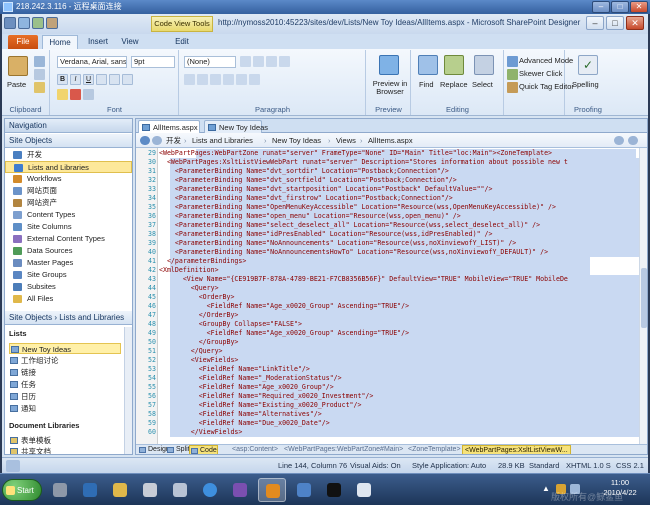  I want to click on strikethrough-button, so click(101, 79).